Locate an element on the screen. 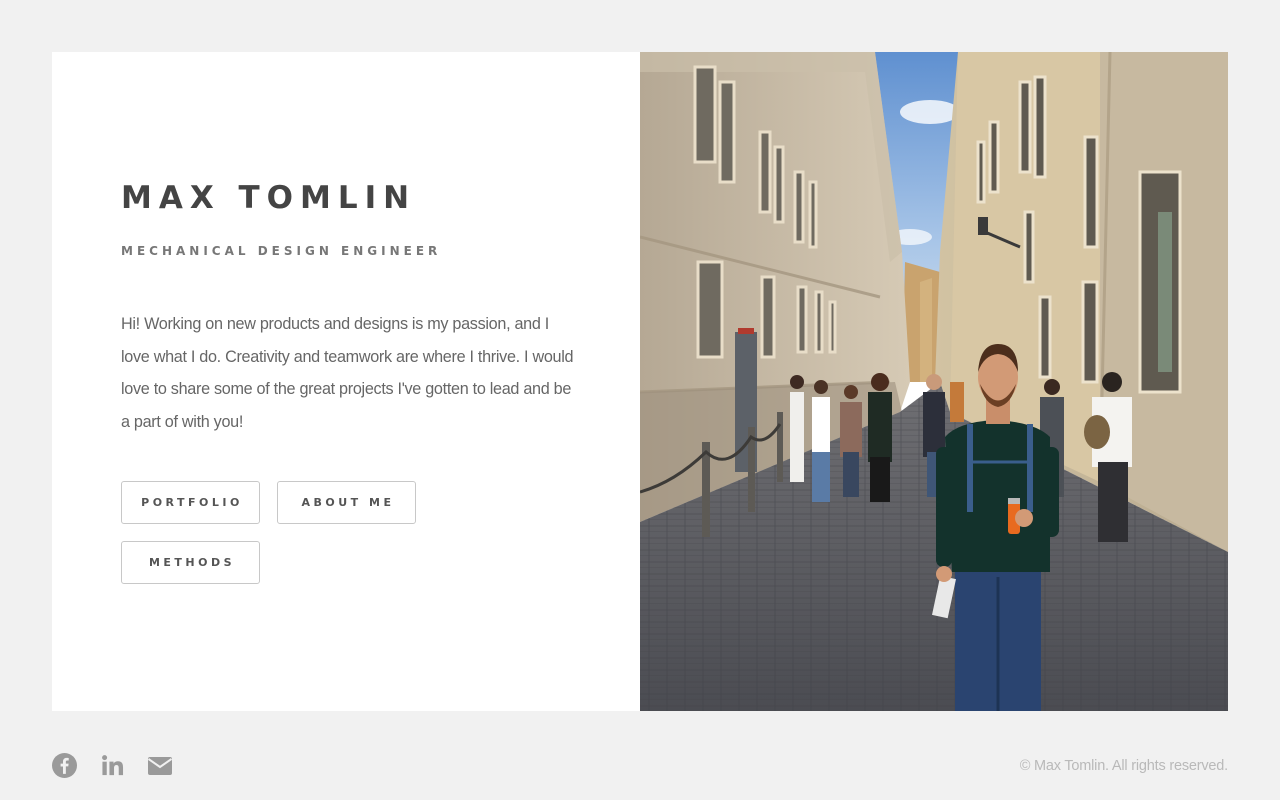 The width and height of the screenshot is (1280, 800). job-title: MECHANICAL DESIGN ENGINEER is located at coordinates (281, 251).